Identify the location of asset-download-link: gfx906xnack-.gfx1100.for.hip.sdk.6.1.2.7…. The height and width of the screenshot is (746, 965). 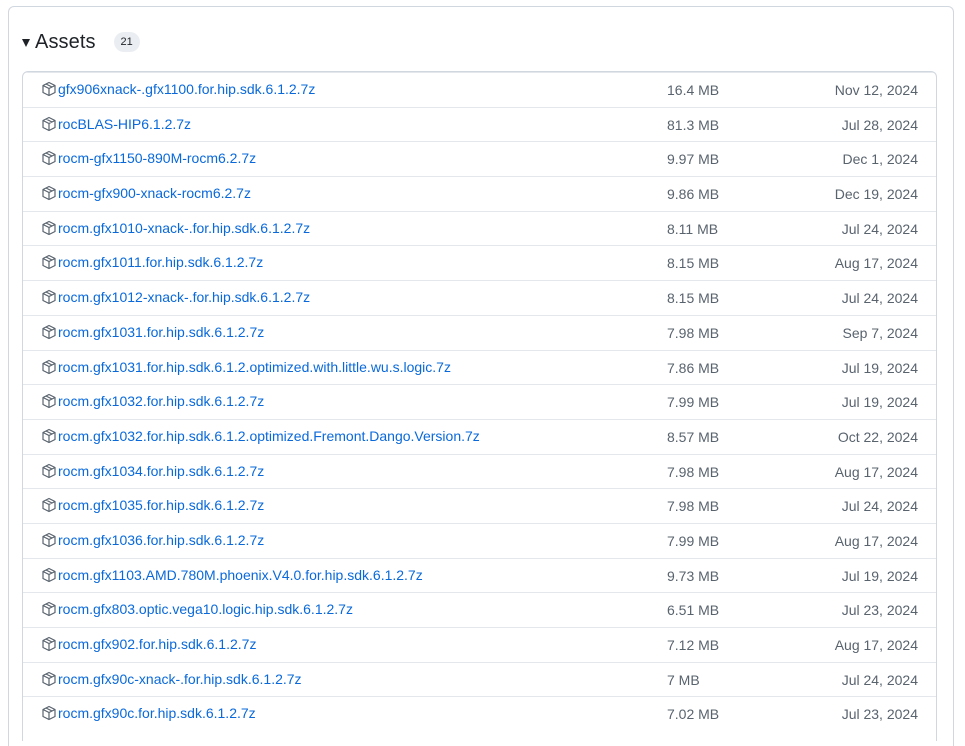
(178, 89).